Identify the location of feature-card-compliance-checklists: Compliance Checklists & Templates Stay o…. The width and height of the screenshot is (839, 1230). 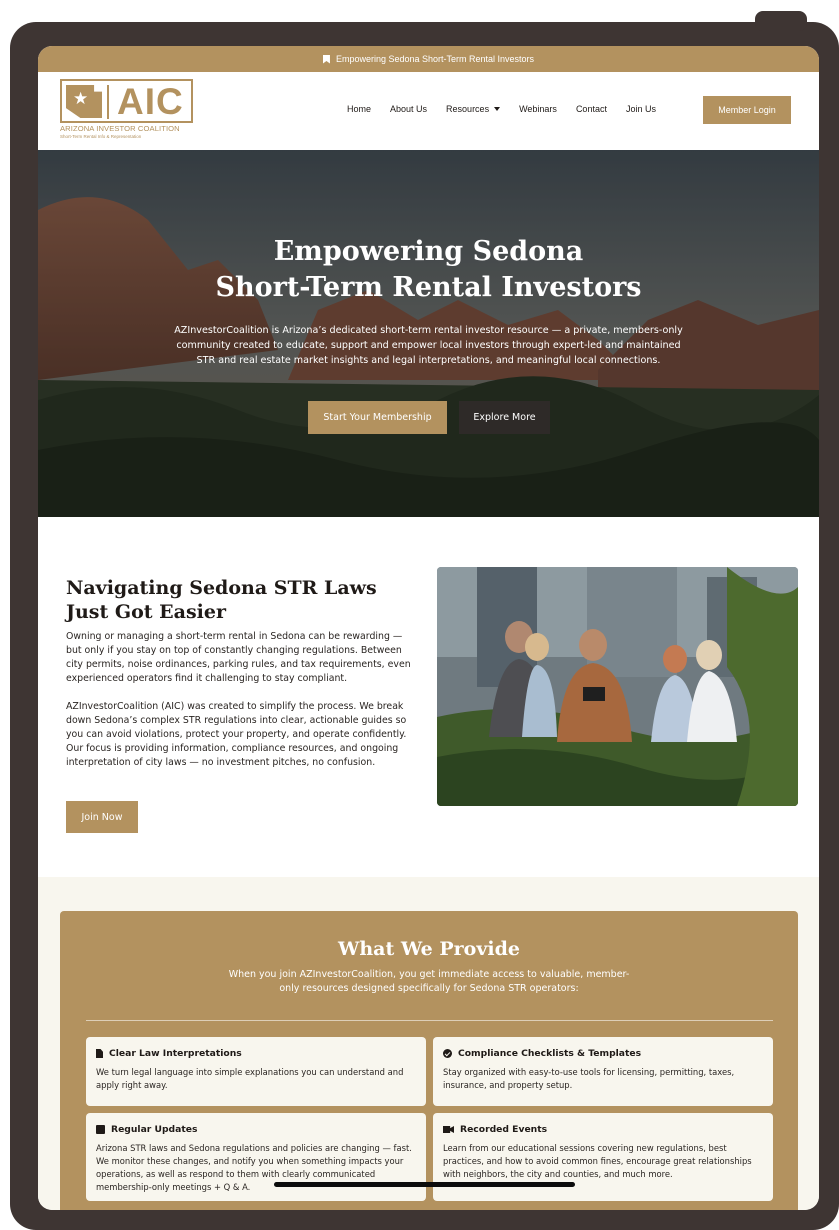
(603, 1071).